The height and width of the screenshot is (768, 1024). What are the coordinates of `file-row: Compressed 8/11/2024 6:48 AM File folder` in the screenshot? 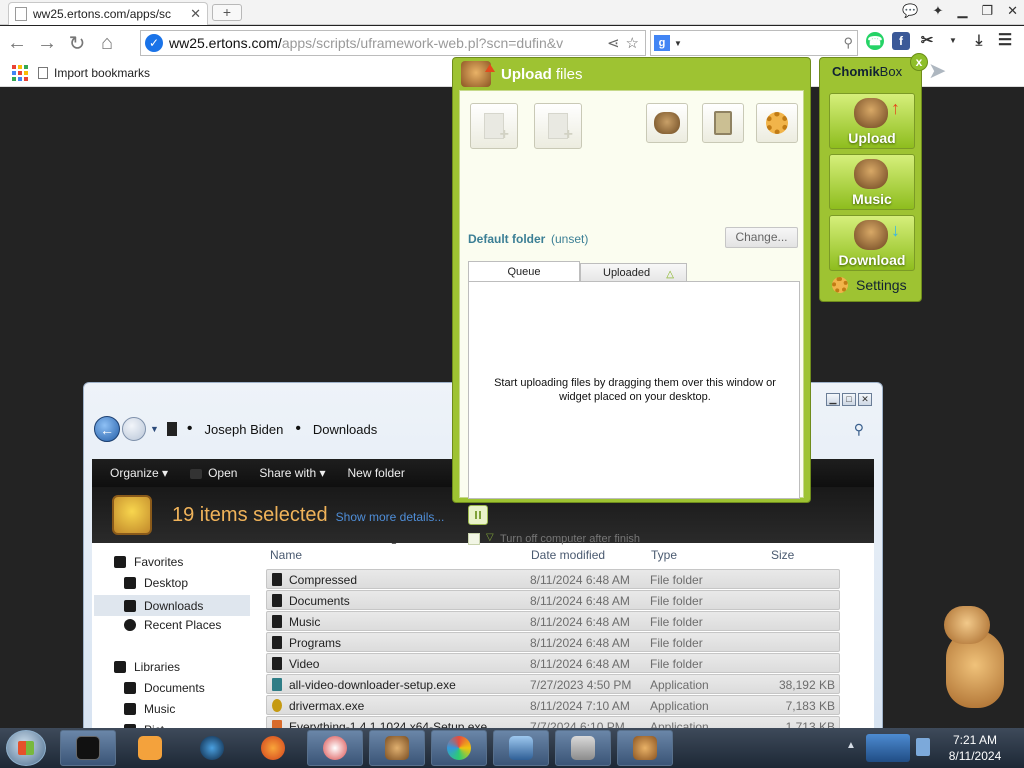 It's located at (553, 579).